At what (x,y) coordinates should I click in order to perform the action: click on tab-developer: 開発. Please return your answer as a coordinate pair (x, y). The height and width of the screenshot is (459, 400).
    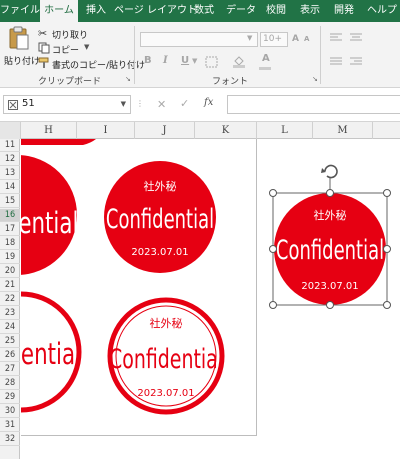
    Looking at the image, I should click on (344, 11).